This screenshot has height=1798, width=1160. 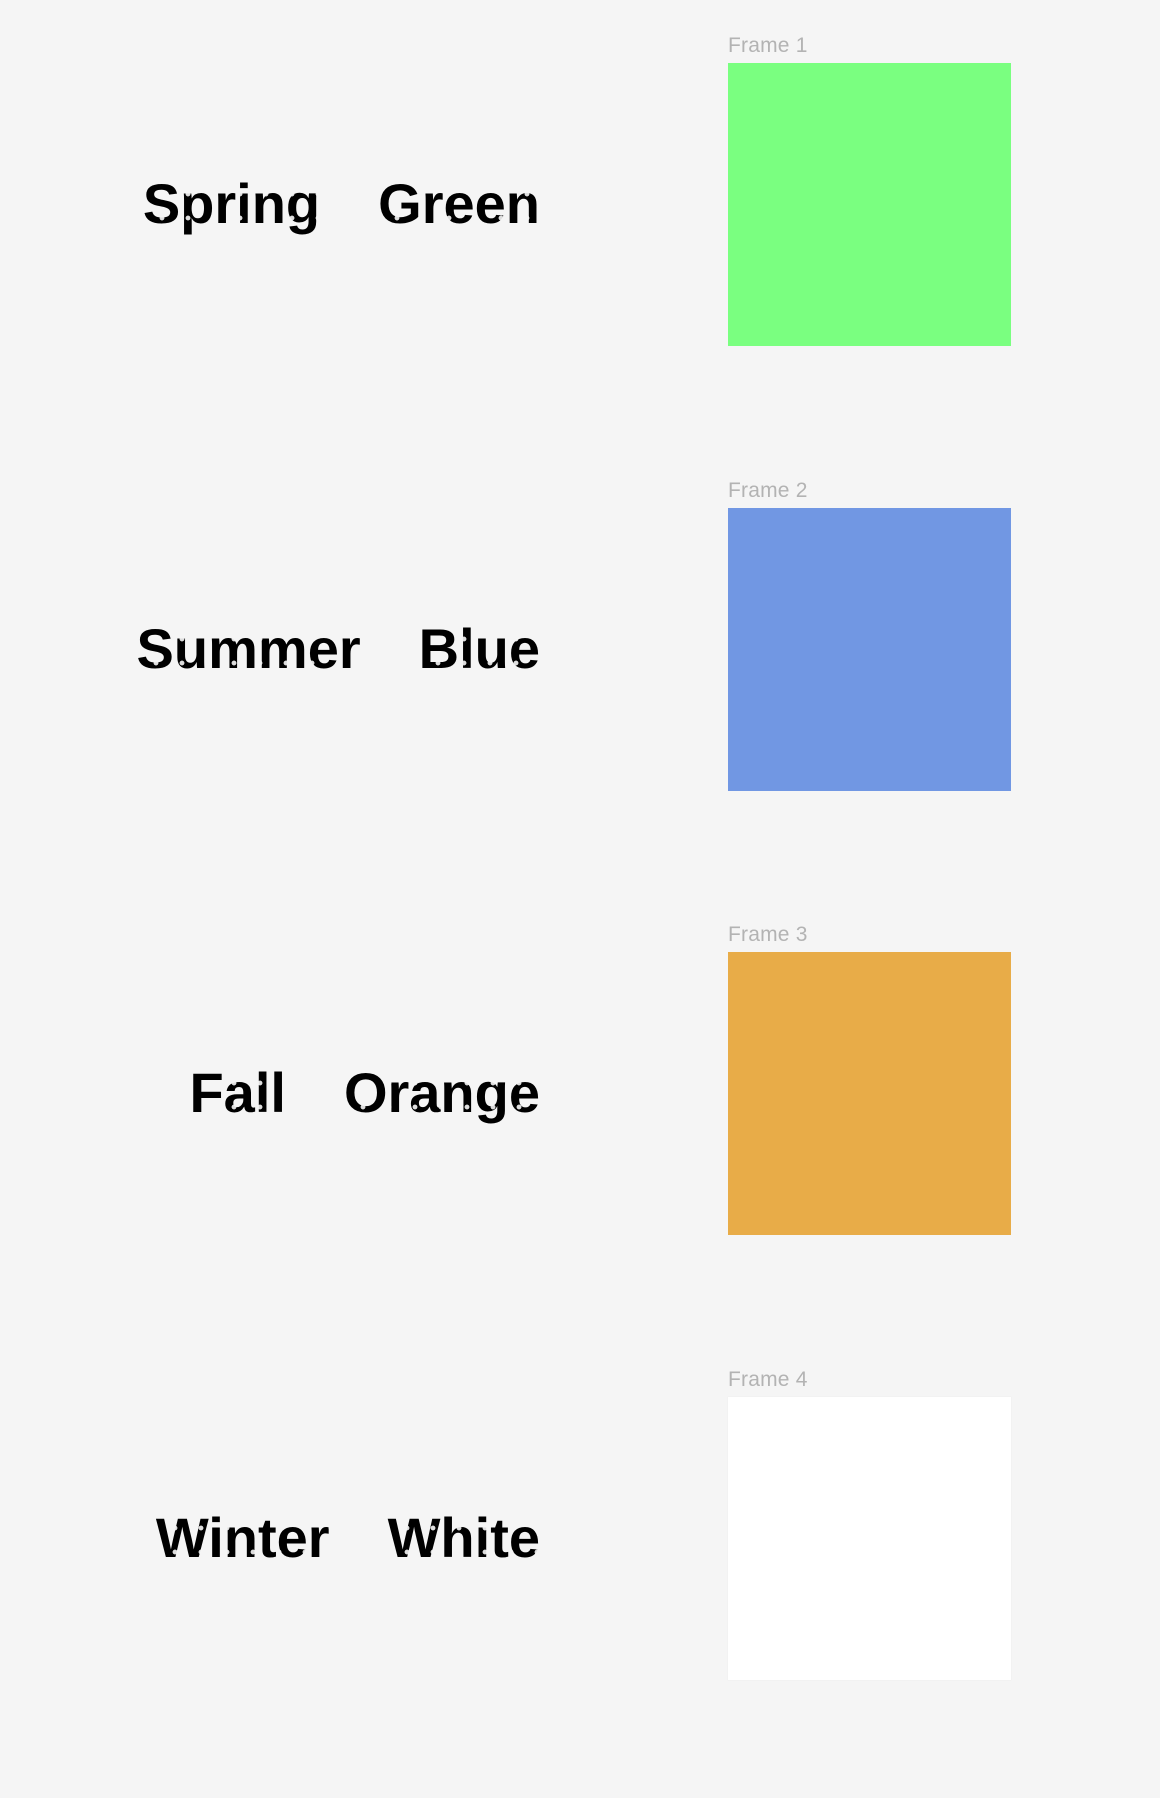 I want to click on season-text-group: Fall Orange, so click(x=365, y=1093).